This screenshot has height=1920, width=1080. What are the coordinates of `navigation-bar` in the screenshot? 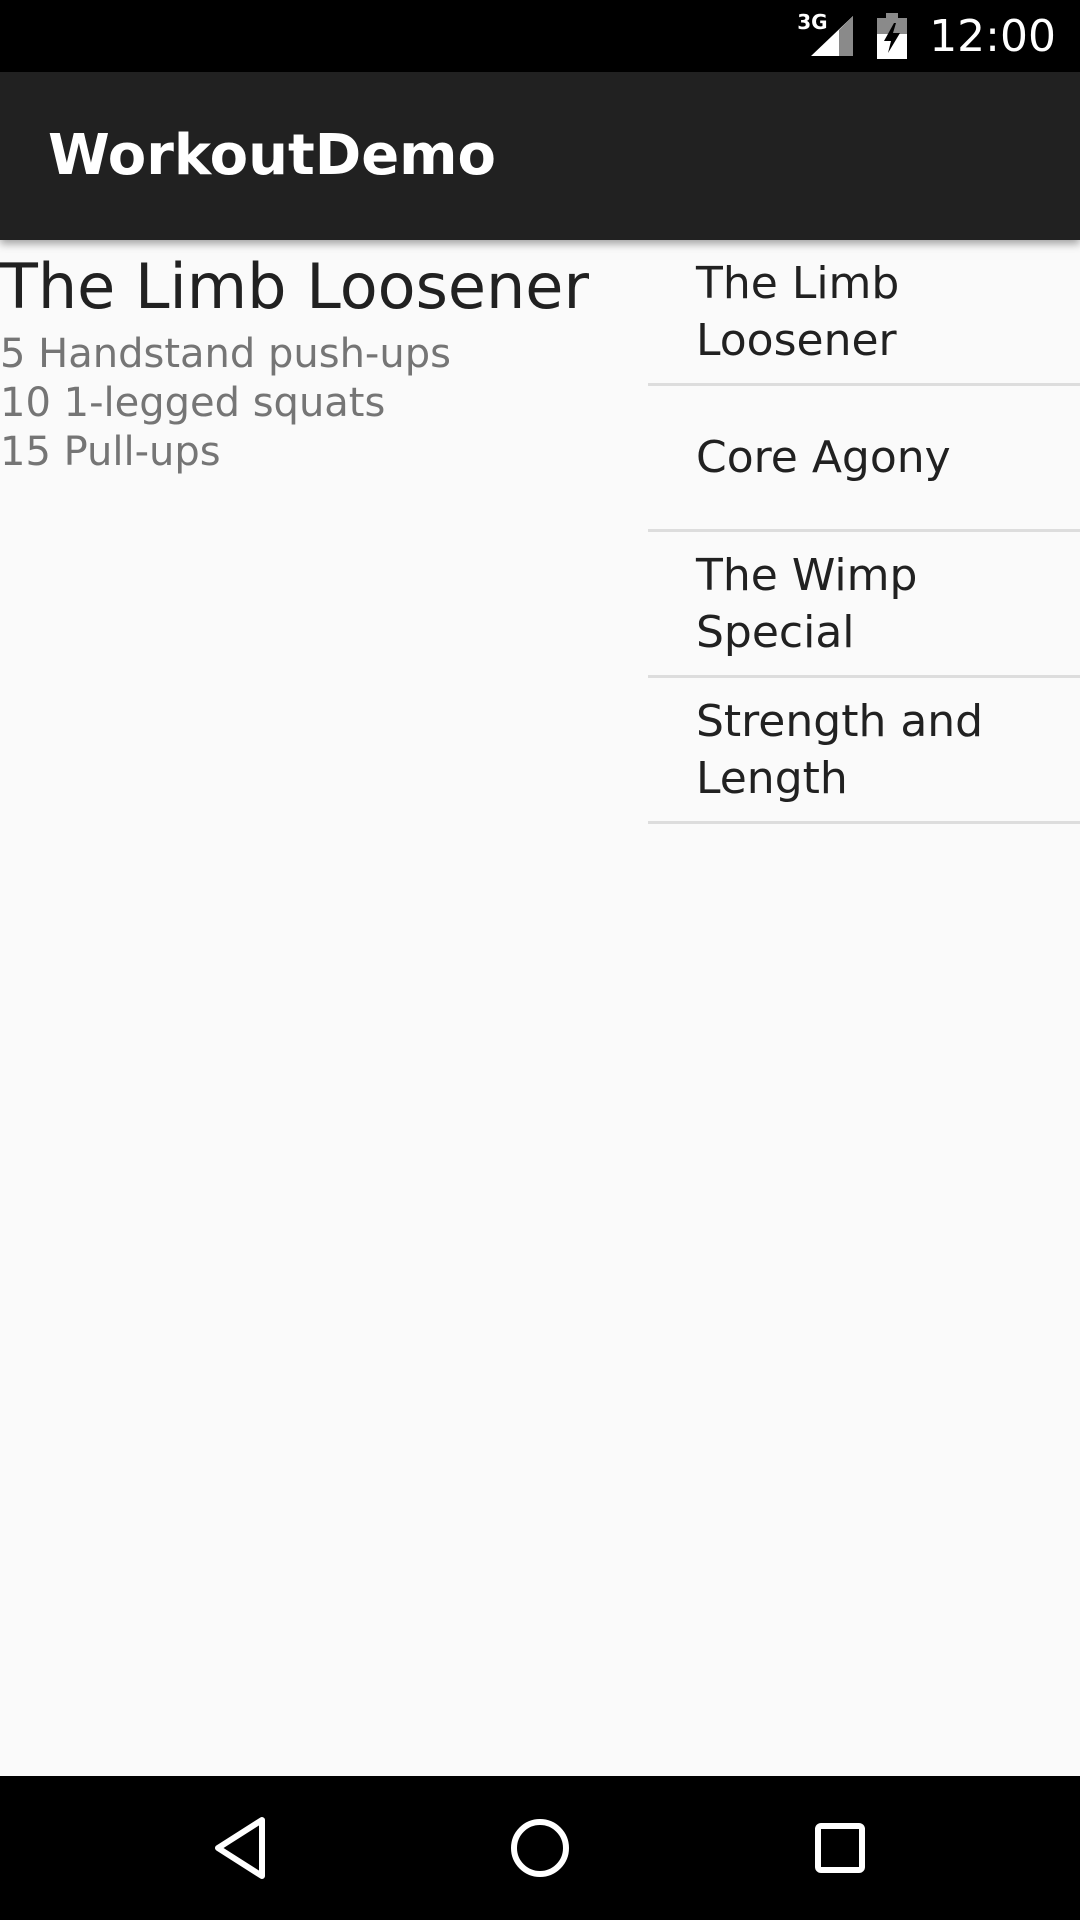 It's located at (540, 1848).